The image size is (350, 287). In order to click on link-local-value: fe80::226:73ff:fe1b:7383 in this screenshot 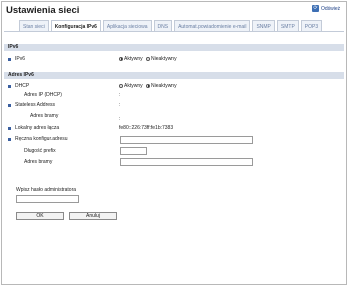, I will do `click(146, 128)`.